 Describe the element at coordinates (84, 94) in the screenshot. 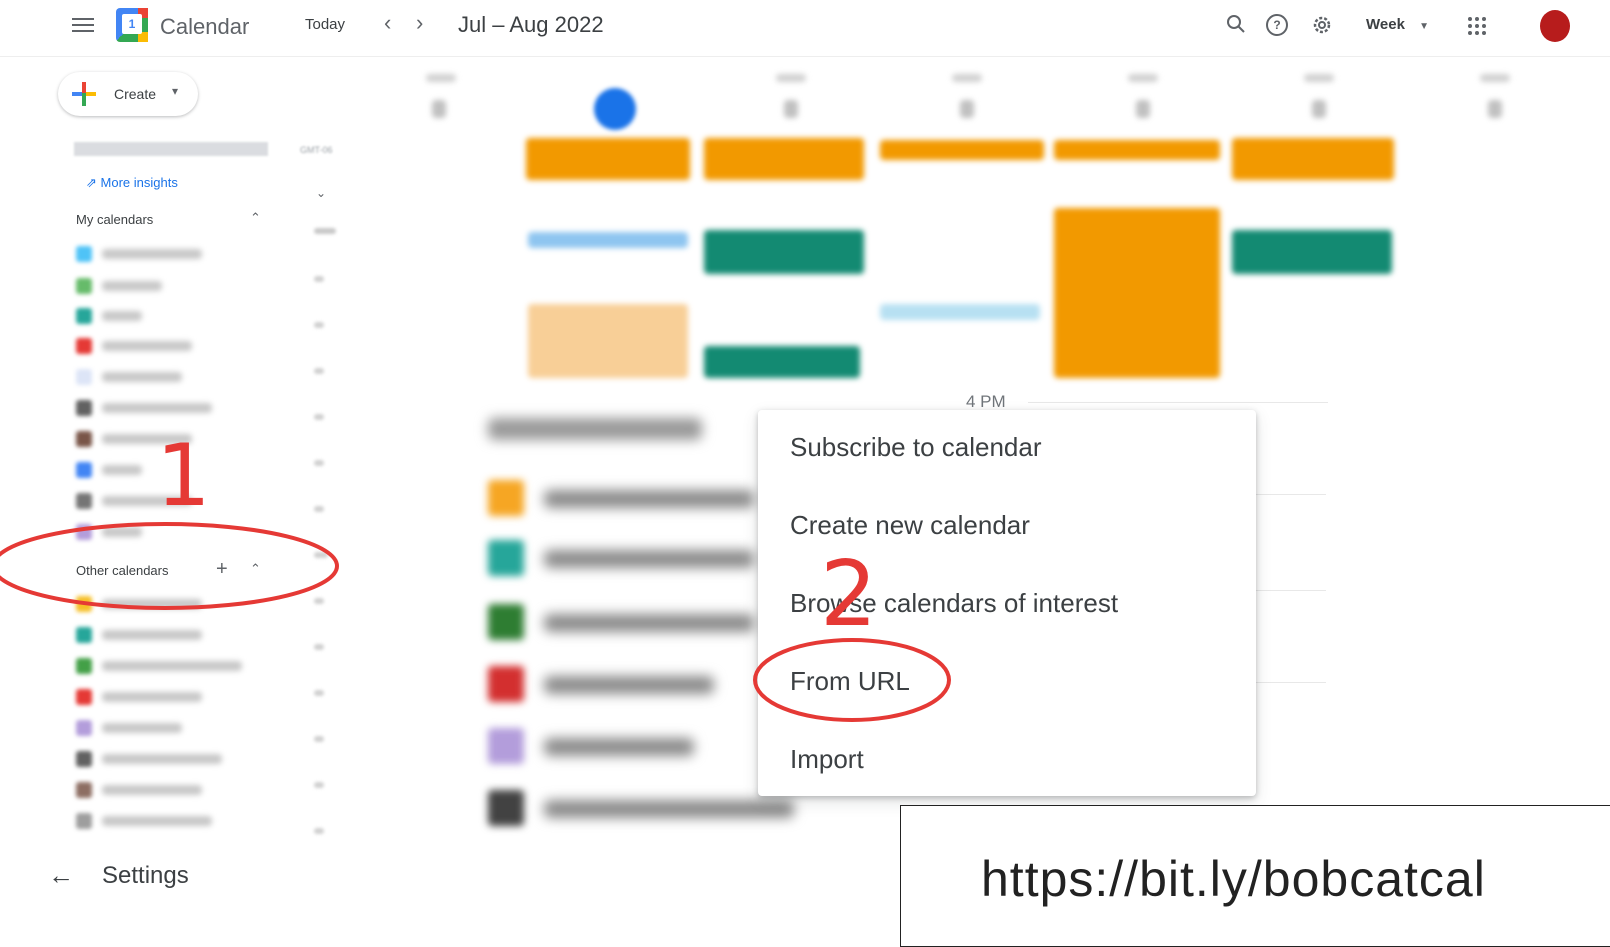

I see `plus-icon` at that location.